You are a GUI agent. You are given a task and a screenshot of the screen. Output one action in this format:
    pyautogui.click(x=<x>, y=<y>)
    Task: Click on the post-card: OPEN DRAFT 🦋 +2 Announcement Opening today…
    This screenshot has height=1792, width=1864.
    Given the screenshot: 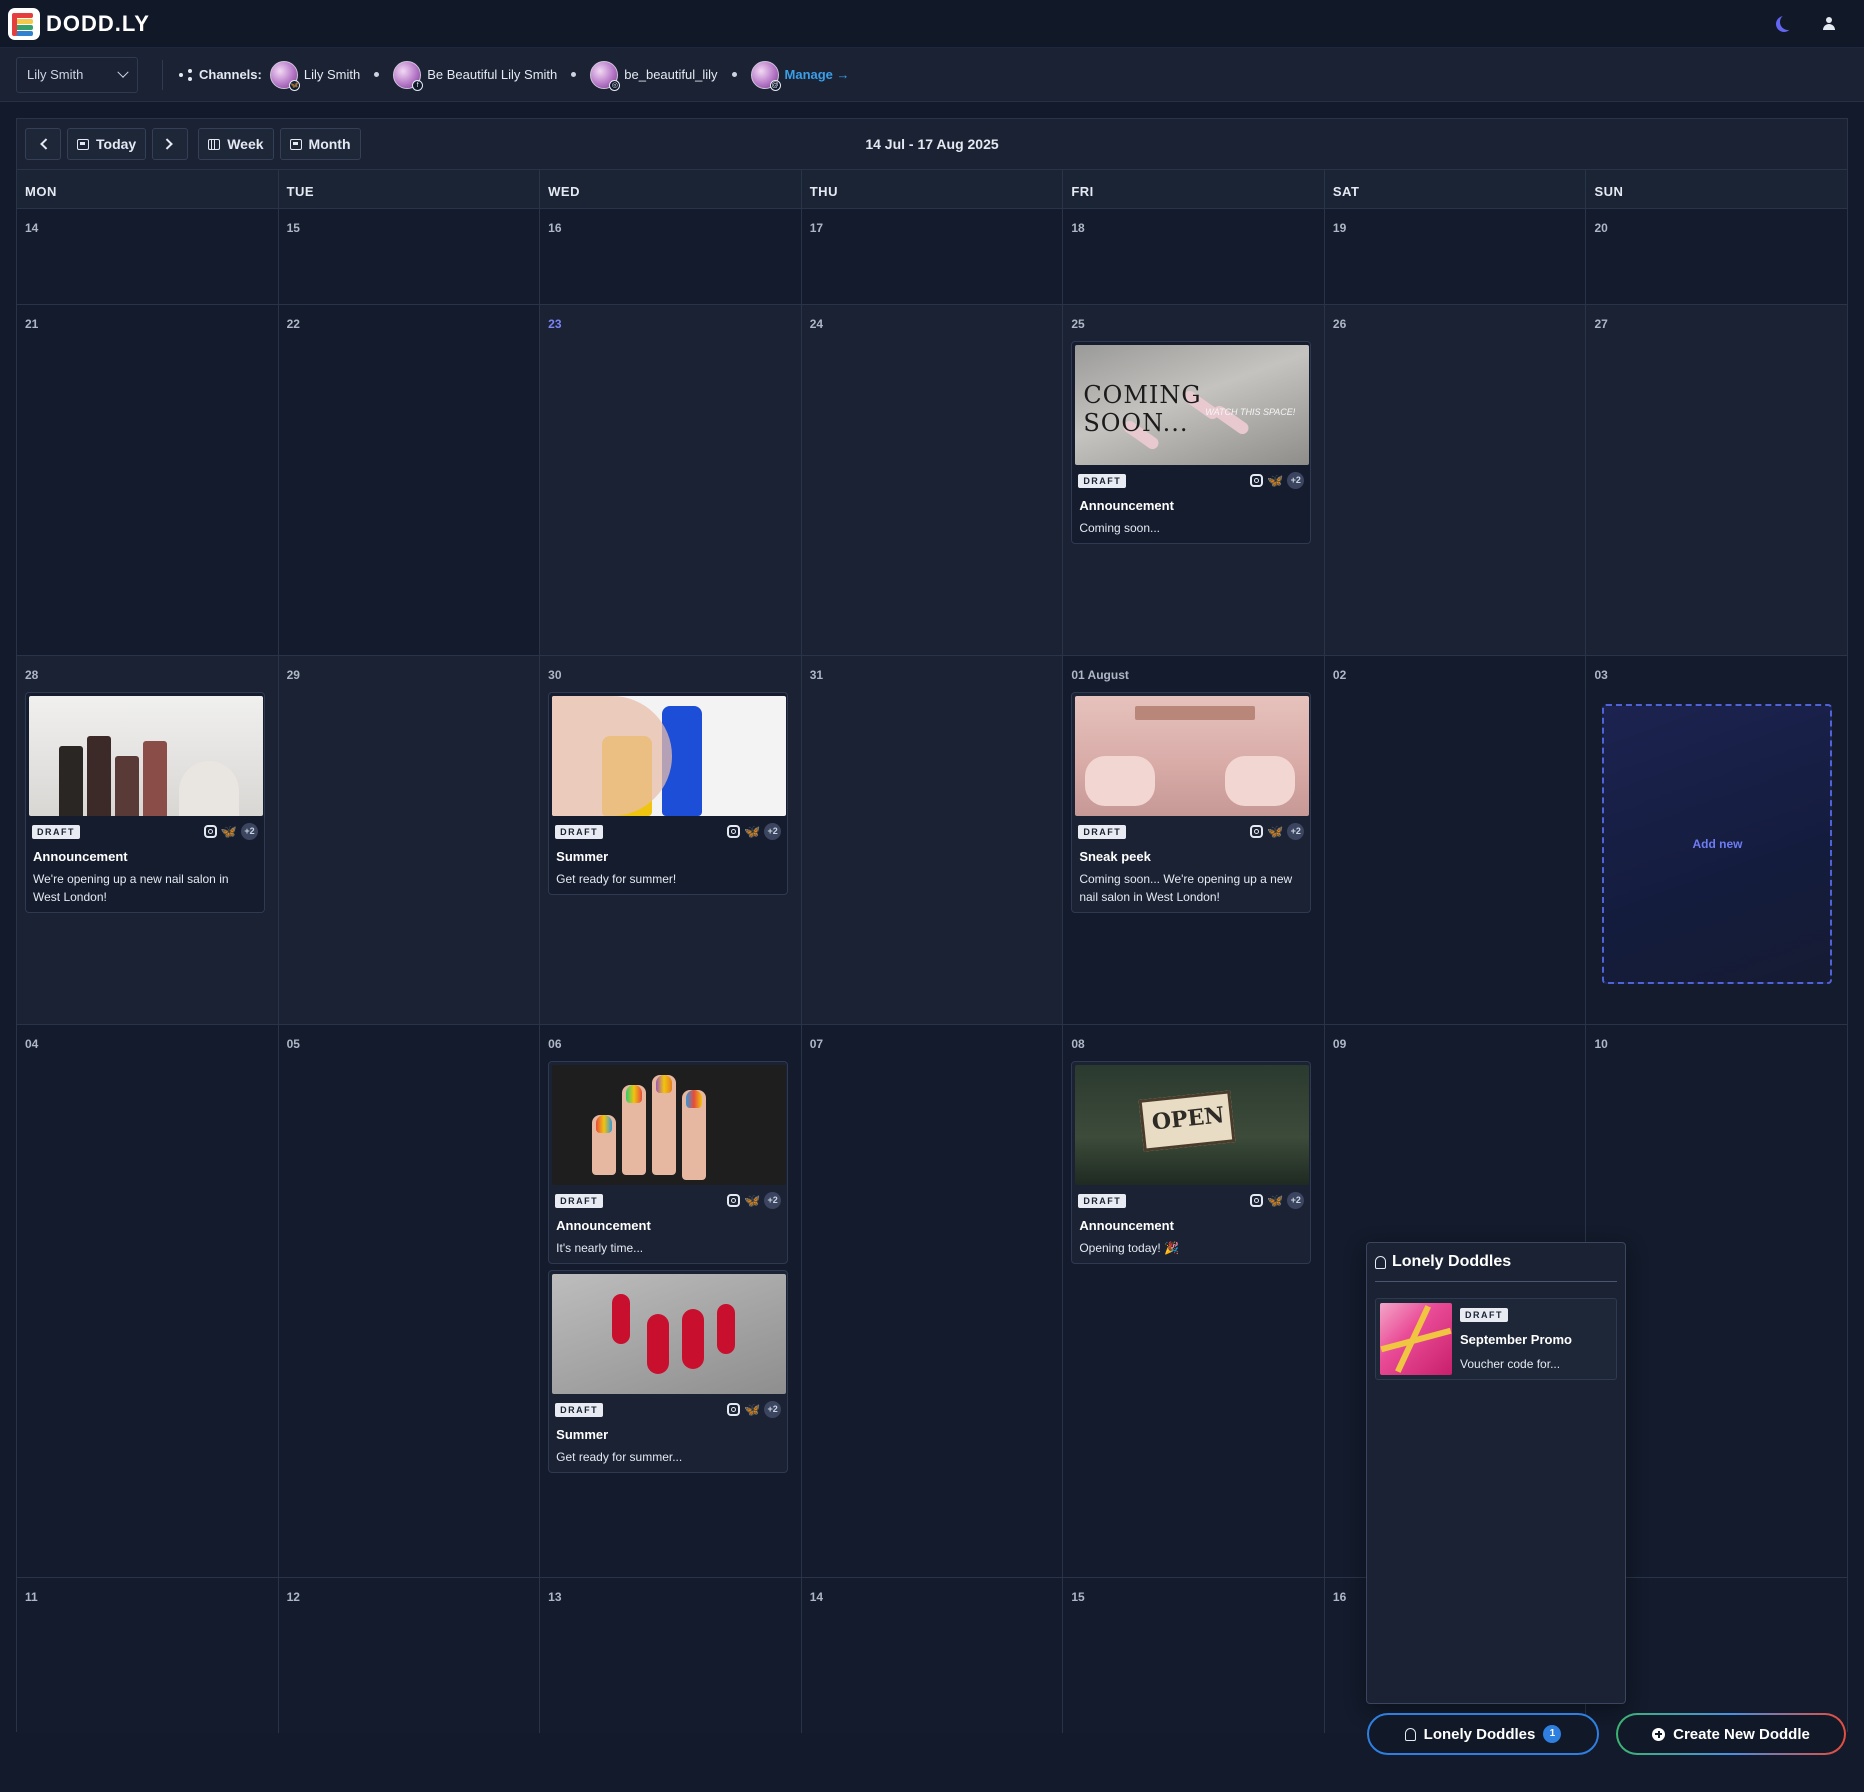 What is the action you would take?
    pyautogui.click(x=1191, y=1162)
    